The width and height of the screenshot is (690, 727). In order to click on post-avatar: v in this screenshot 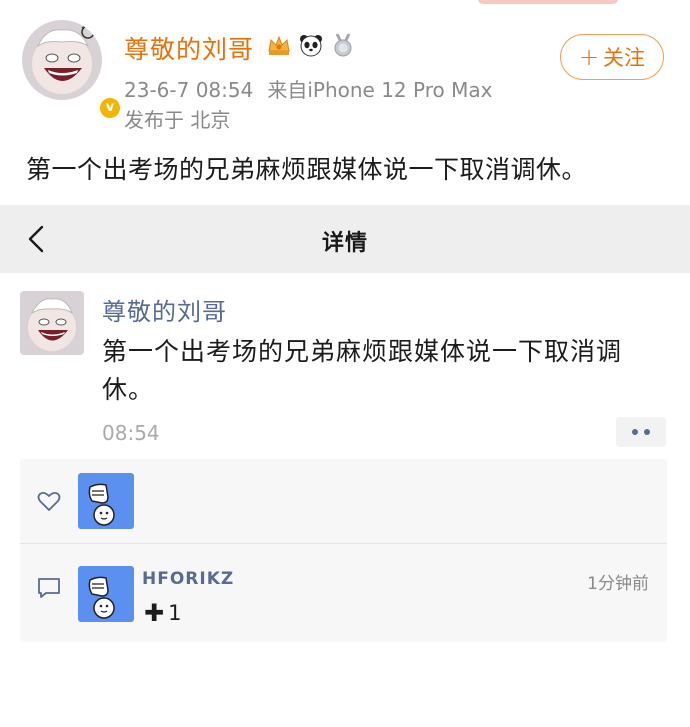, I will do `click(72, 70)`.